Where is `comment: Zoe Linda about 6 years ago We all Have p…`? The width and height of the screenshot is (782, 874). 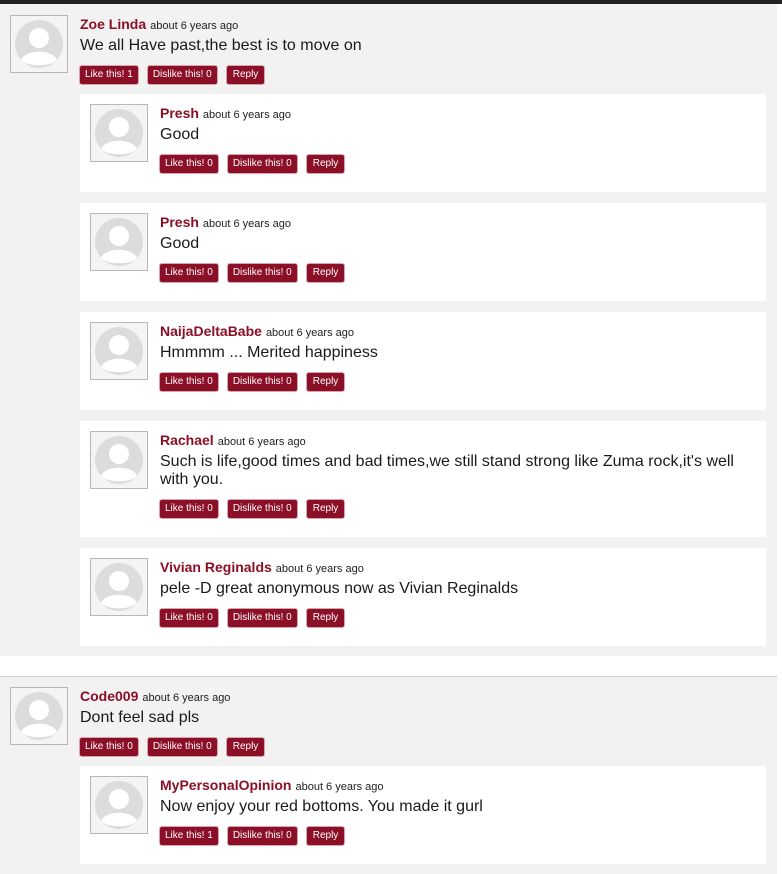 comment: Zoe Linda about 6 years ago We all Have p… is located at coordinates (390, 50).